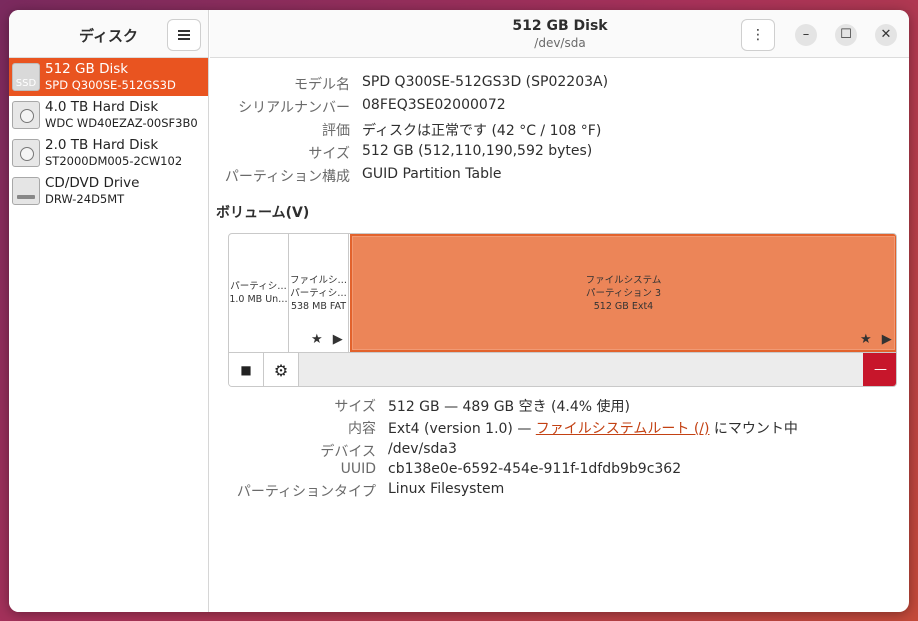 The image size is (918, 621). Describe the element at coordinates (358, 469) in the screenshot. I see `detail-label: UUID` at that location.